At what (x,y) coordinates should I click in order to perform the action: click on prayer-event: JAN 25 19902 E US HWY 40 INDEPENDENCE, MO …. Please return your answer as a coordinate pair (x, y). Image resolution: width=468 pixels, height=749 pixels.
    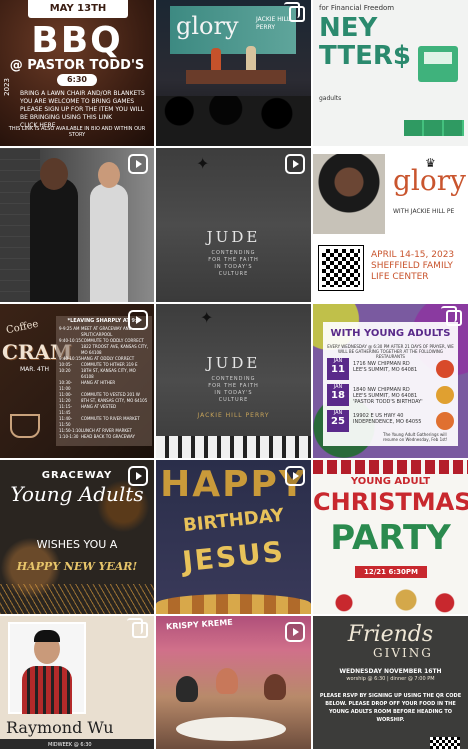
    Looking at the image, I should click on (390, 422).